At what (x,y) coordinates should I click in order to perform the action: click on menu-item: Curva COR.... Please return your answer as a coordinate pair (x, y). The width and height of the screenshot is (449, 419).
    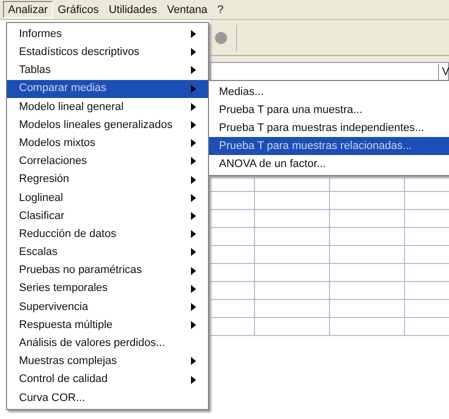
    Looking at the image, I should click on (107, 397).